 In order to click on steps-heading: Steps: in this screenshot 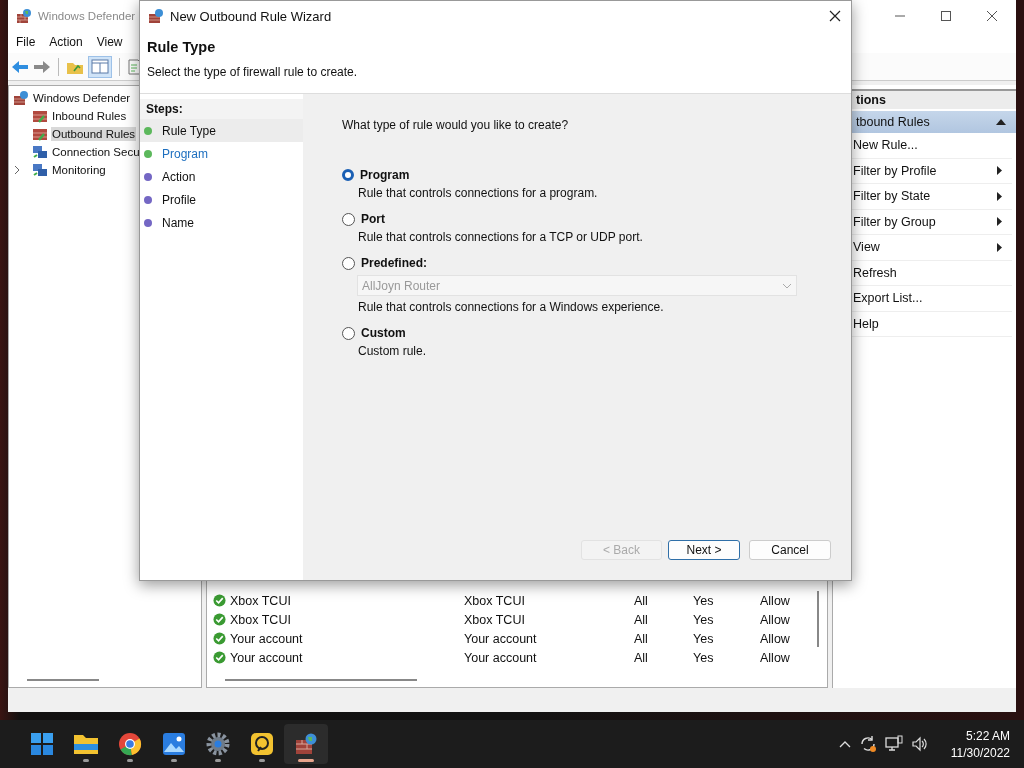, I will do `click(221, 109)`.